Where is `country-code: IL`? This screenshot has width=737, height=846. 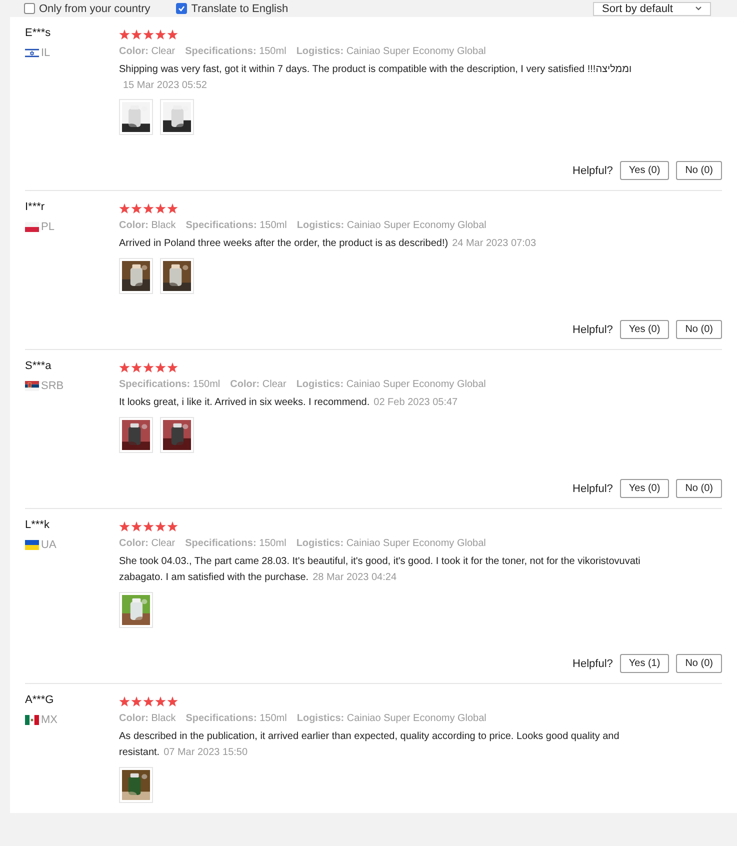 country-code: IL is located at coordinates (45, 53).